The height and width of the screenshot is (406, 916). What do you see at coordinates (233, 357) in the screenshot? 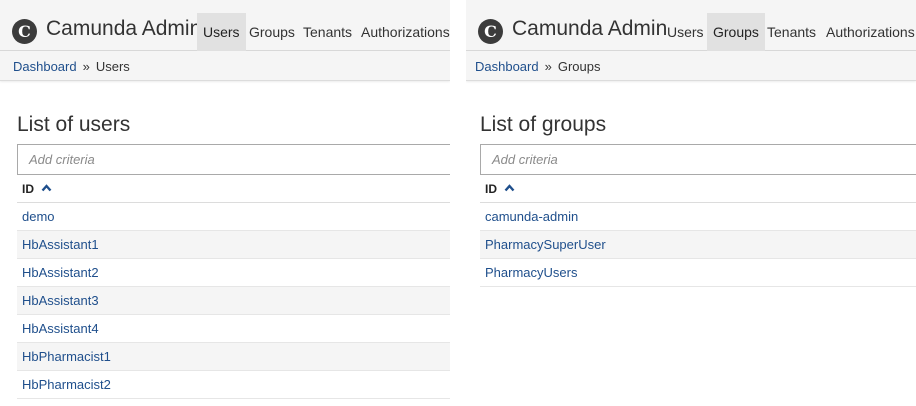
I see `table-row: HbPharmacist1` at bounding box center [233, 357].